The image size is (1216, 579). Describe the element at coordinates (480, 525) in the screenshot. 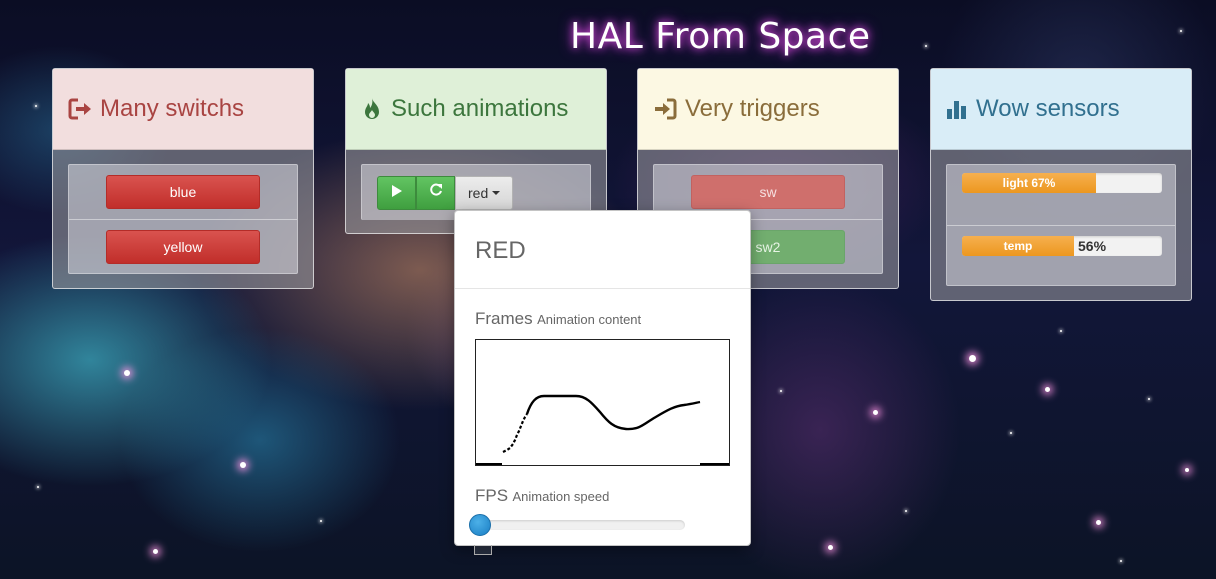

I see `fps-slider-handle` at that location.